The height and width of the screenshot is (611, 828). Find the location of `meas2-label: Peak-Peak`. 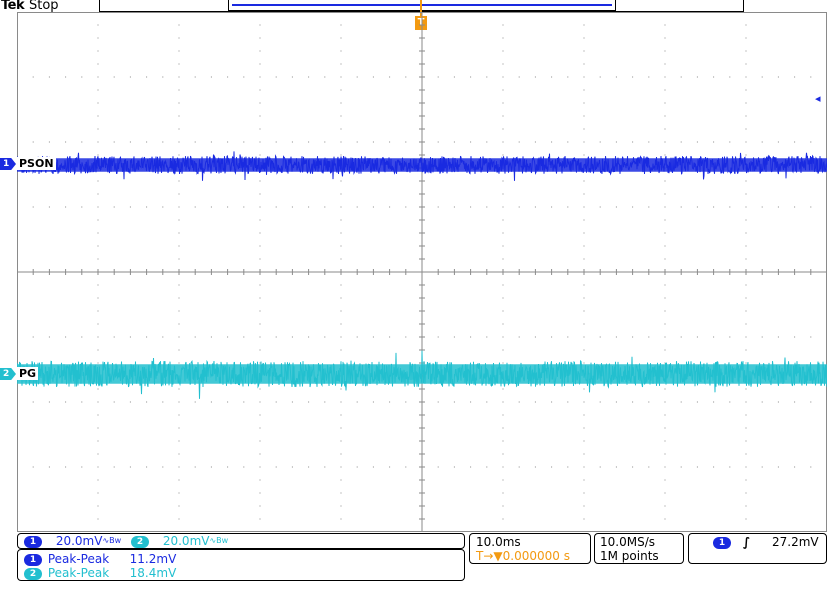

meas2-label: Peak-Peak is located at coordinates (78, 573).